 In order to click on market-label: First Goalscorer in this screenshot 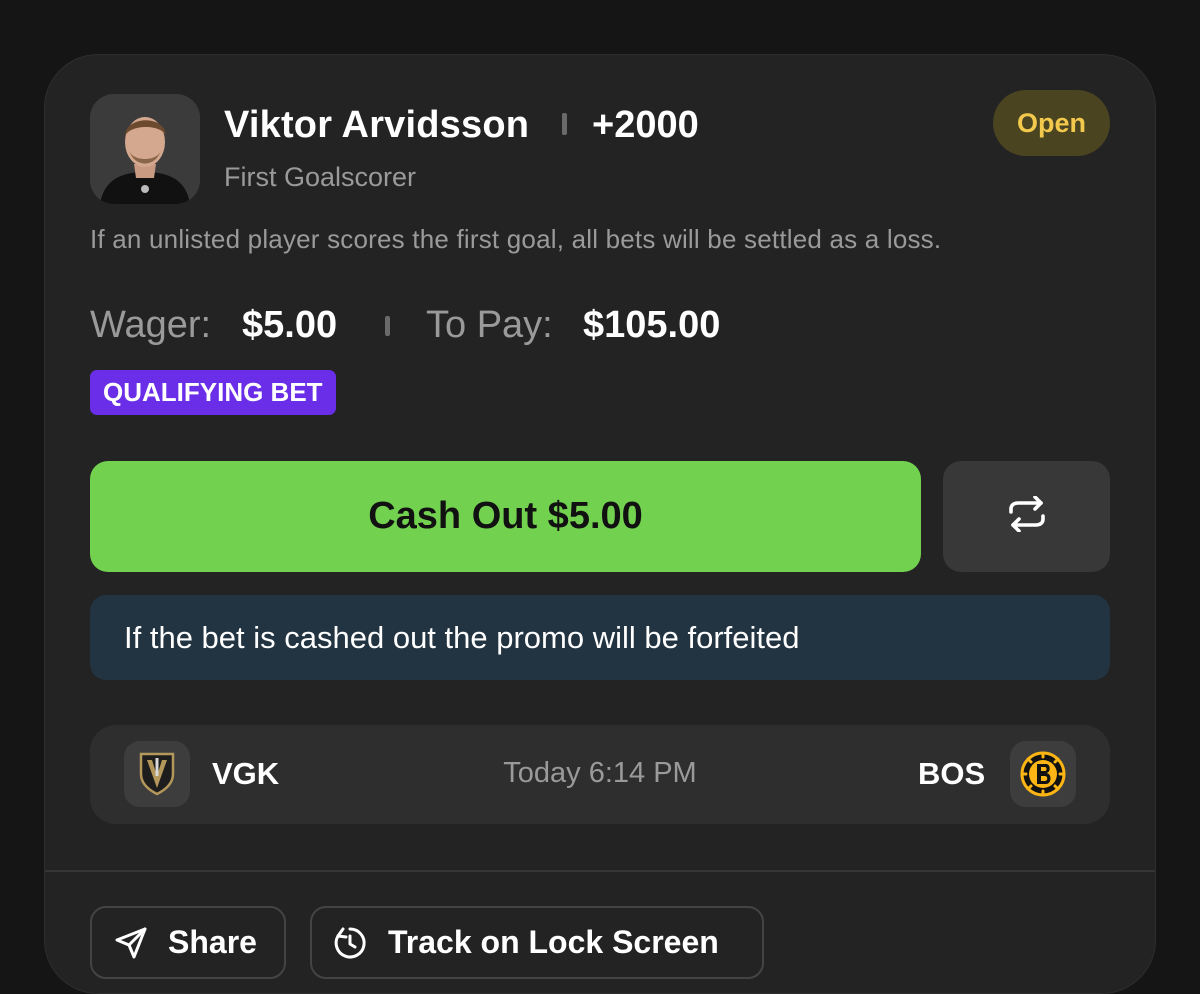, I will do `click(320, 177)`.